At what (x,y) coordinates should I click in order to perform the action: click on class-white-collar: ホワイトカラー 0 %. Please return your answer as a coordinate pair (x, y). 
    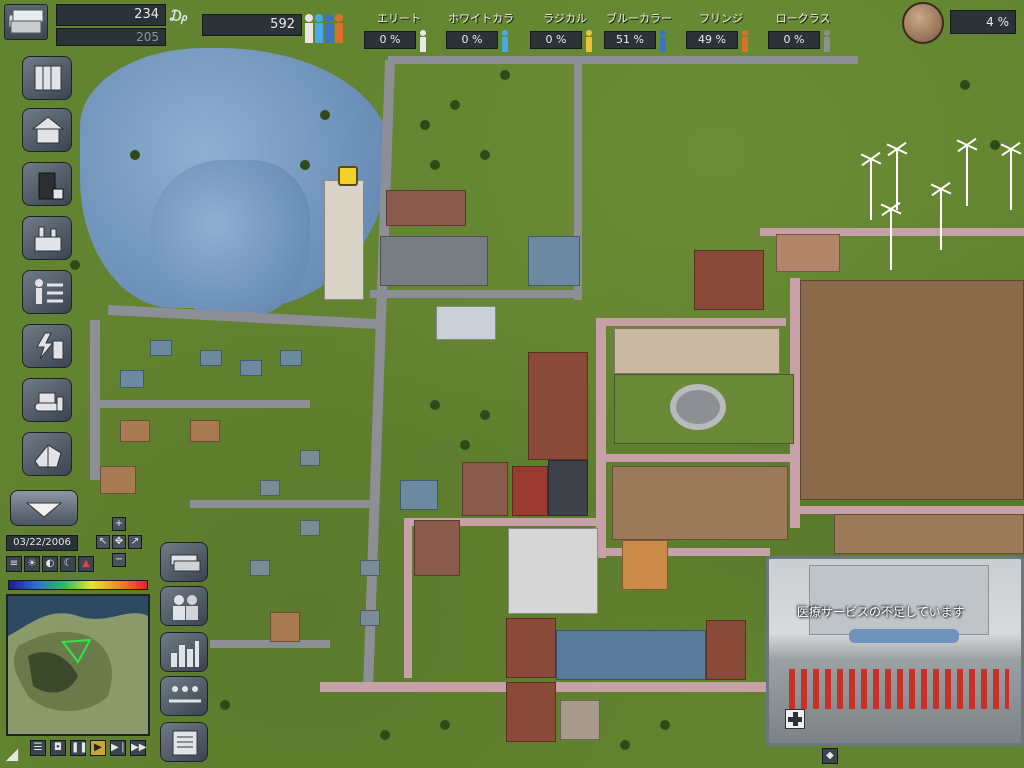
    Looking at the image, I should click on (481, 33).